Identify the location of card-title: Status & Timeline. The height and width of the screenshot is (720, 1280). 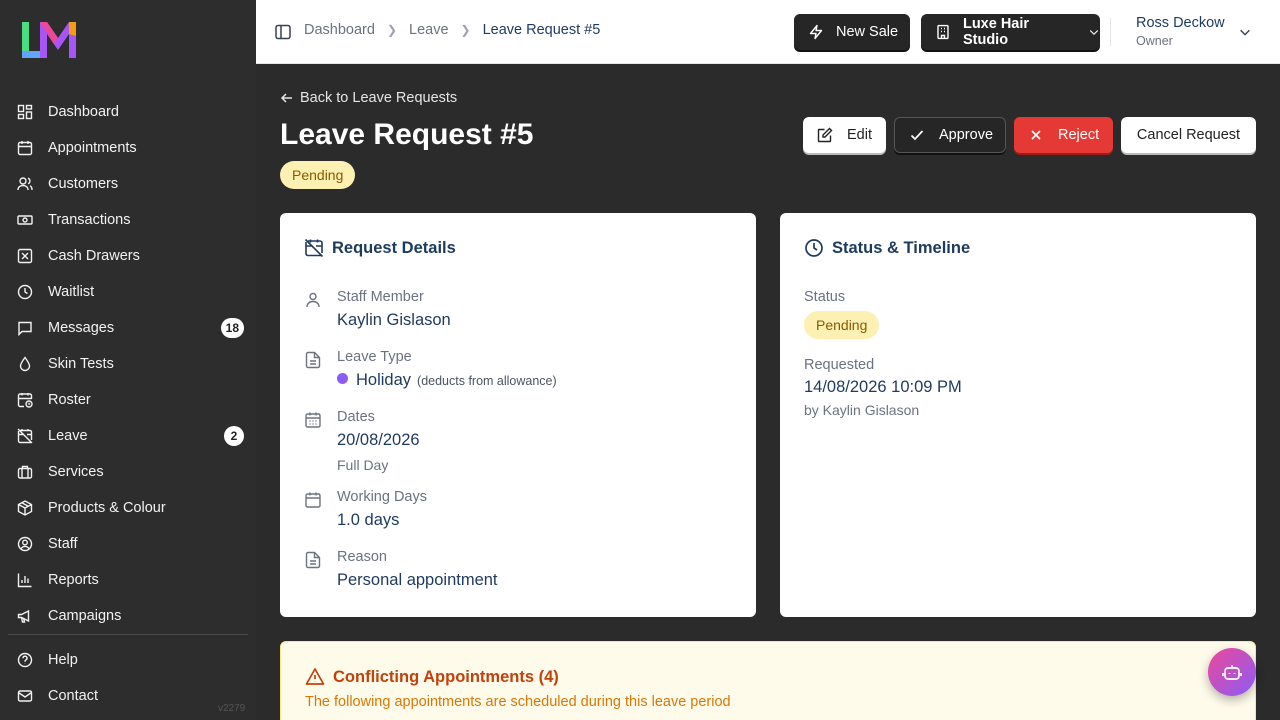
(887, 248).